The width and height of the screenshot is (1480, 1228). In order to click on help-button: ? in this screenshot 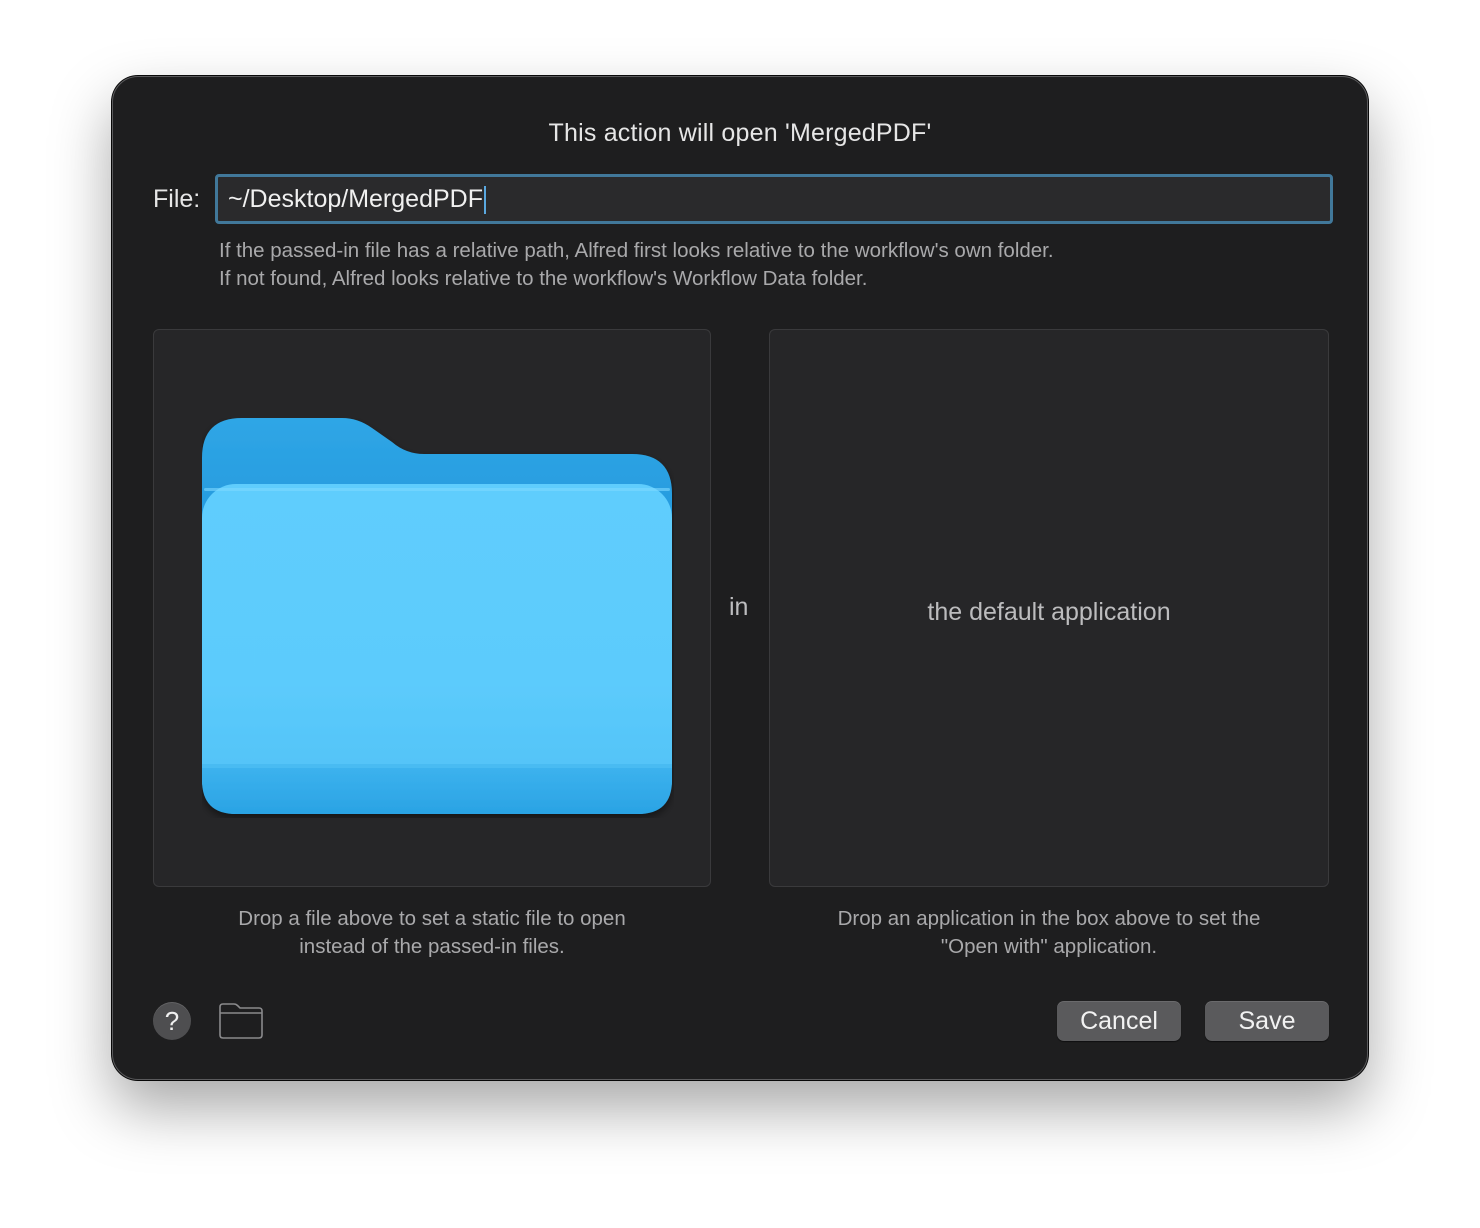, I will do `click(172, 1021)`.